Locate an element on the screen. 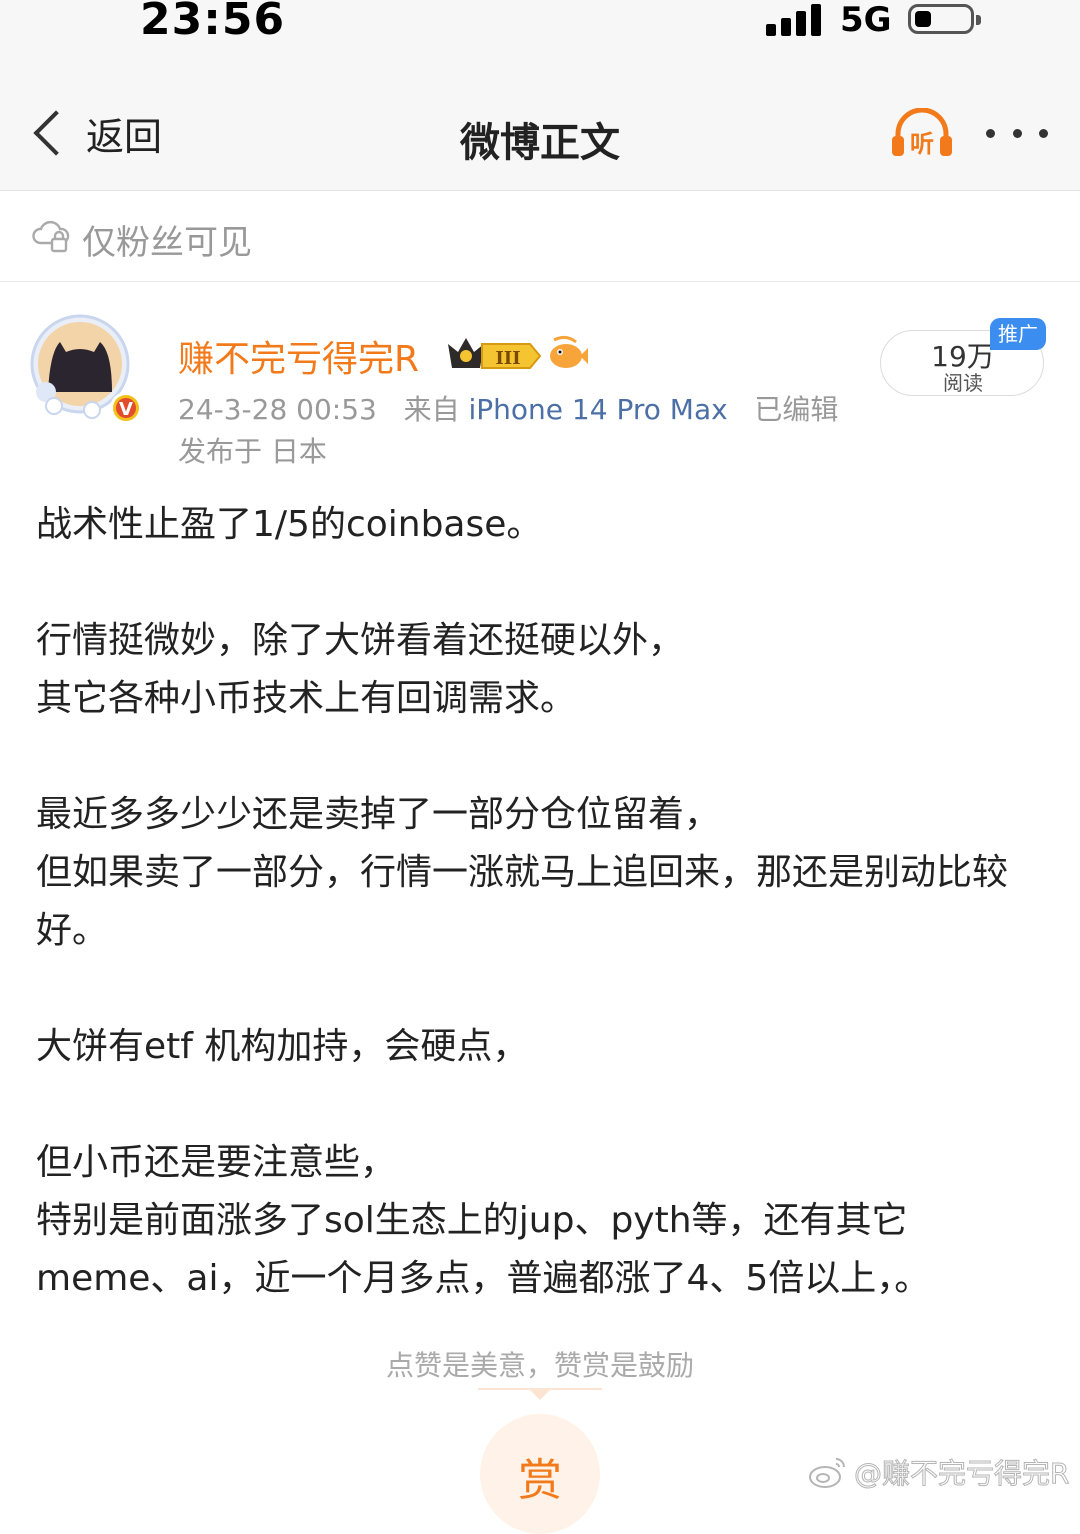 Image resolution: width=1080 pixels, height=1534 pixels. status-bar: 23:56 5G is located at coordinates (540, 30).